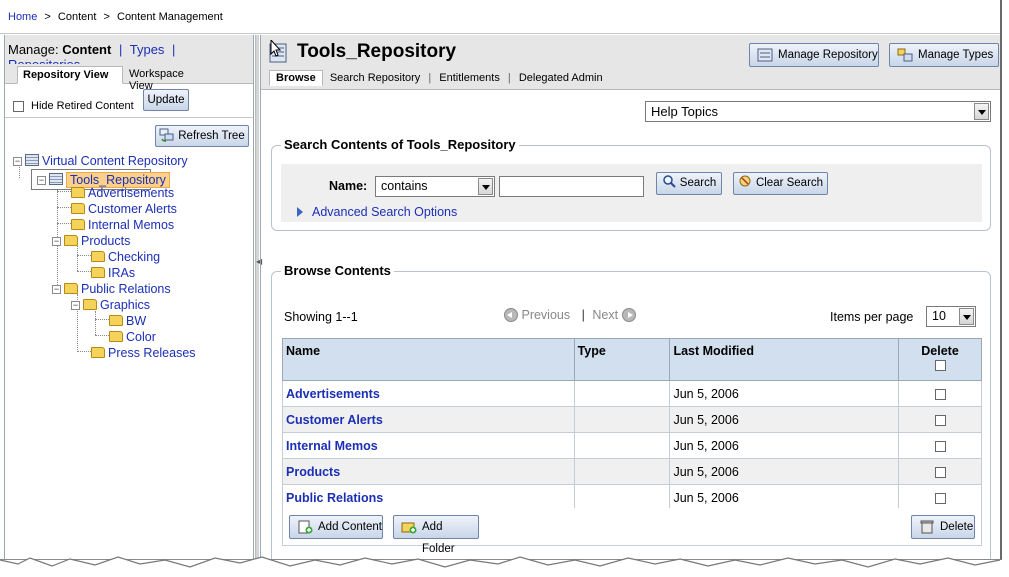 This screenshot has width=1009, height=577. Describe the element at coordinates (110, 305) in the screenshot. I see `tree-node-graphics: − Graphics` at that location.